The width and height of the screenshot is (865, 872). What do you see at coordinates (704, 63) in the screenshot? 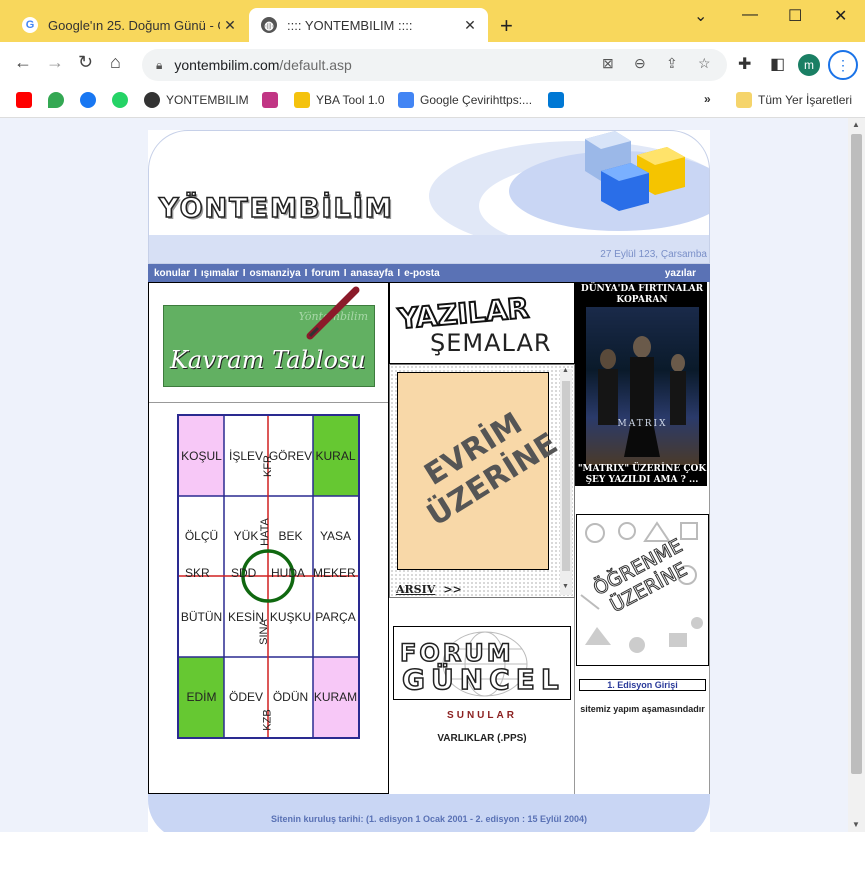
I see `bookmark-star-icon: ☆` at bounding box center [704, 63].